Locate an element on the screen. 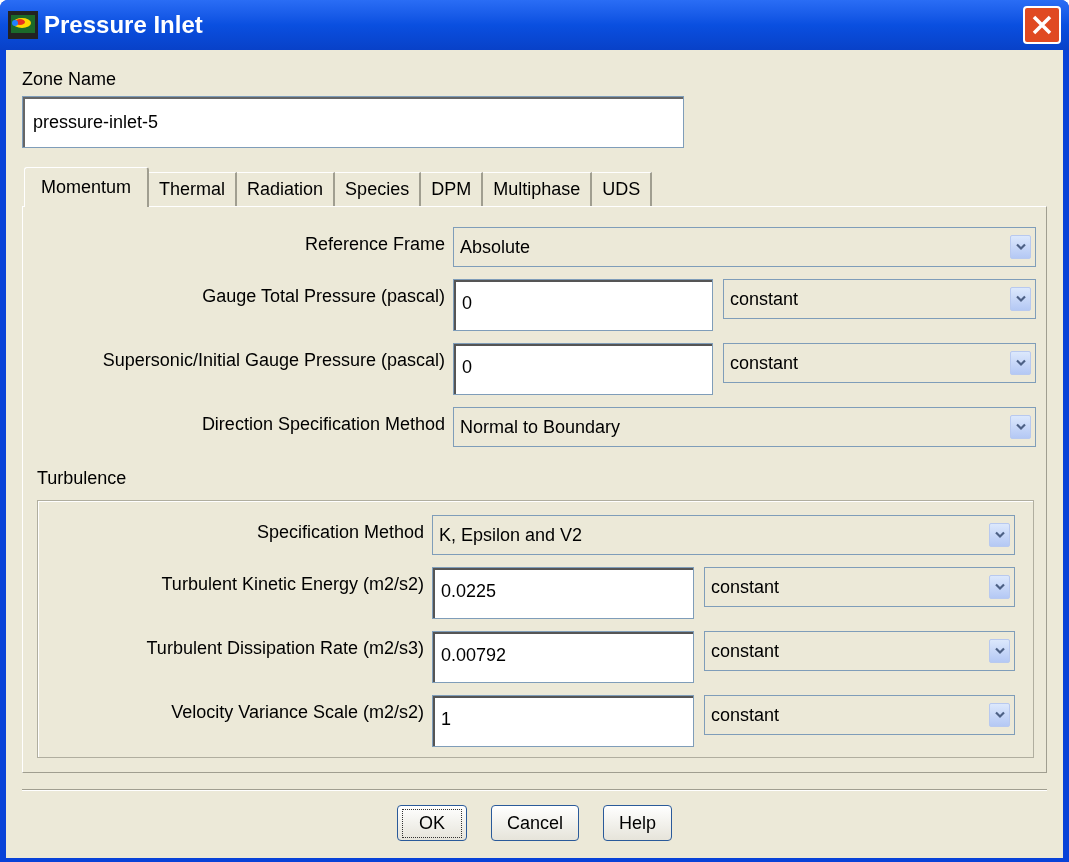  field-label: Specification Method is located at coordinates (339, 532).